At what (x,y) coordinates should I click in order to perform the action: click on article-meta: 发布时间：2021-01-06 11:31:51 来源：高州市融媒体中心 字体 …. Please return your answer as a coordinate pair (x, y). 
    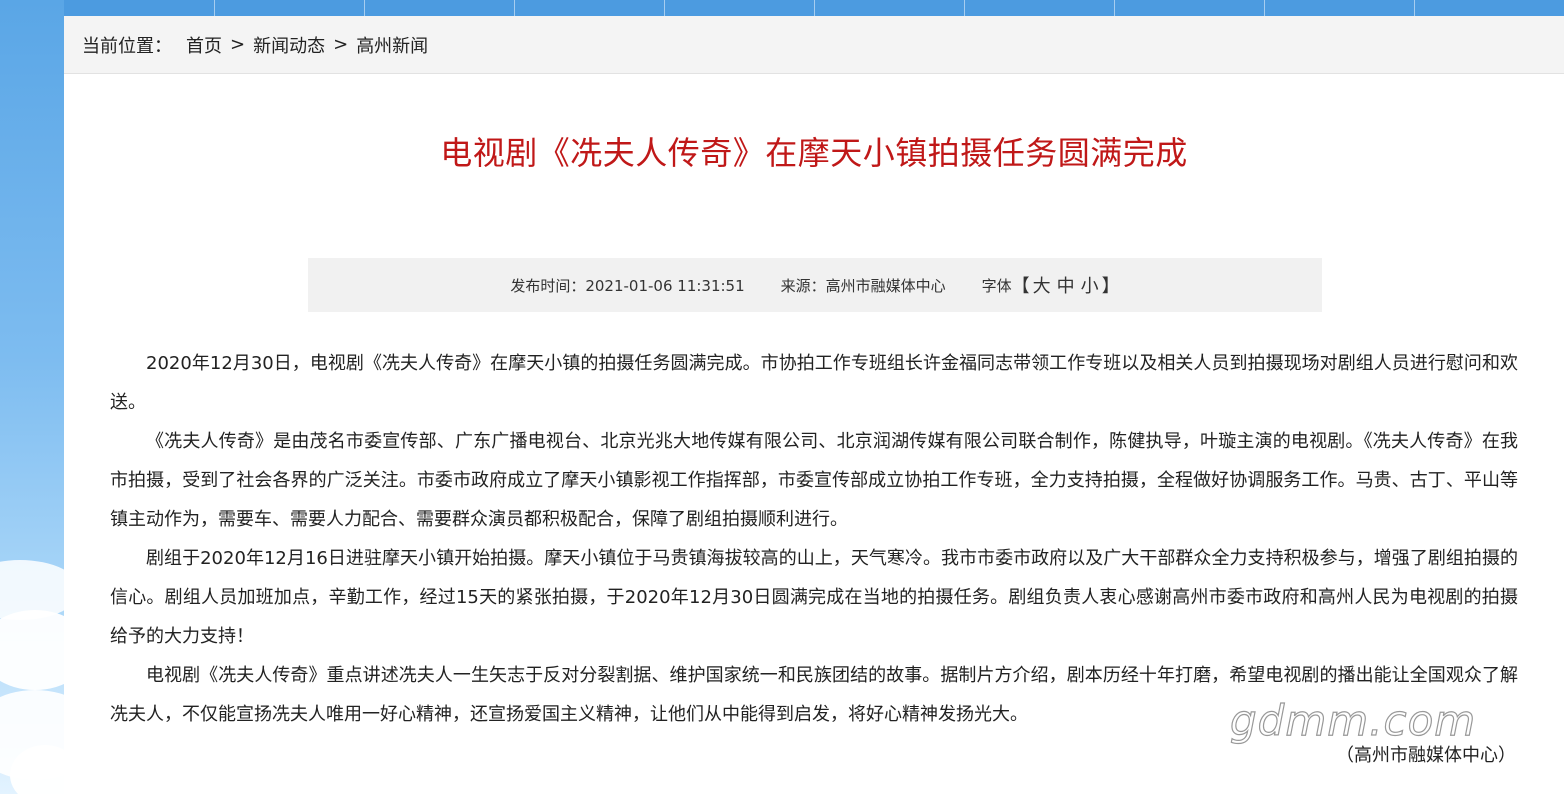
    Looking at the image, I should click on (815, 285).